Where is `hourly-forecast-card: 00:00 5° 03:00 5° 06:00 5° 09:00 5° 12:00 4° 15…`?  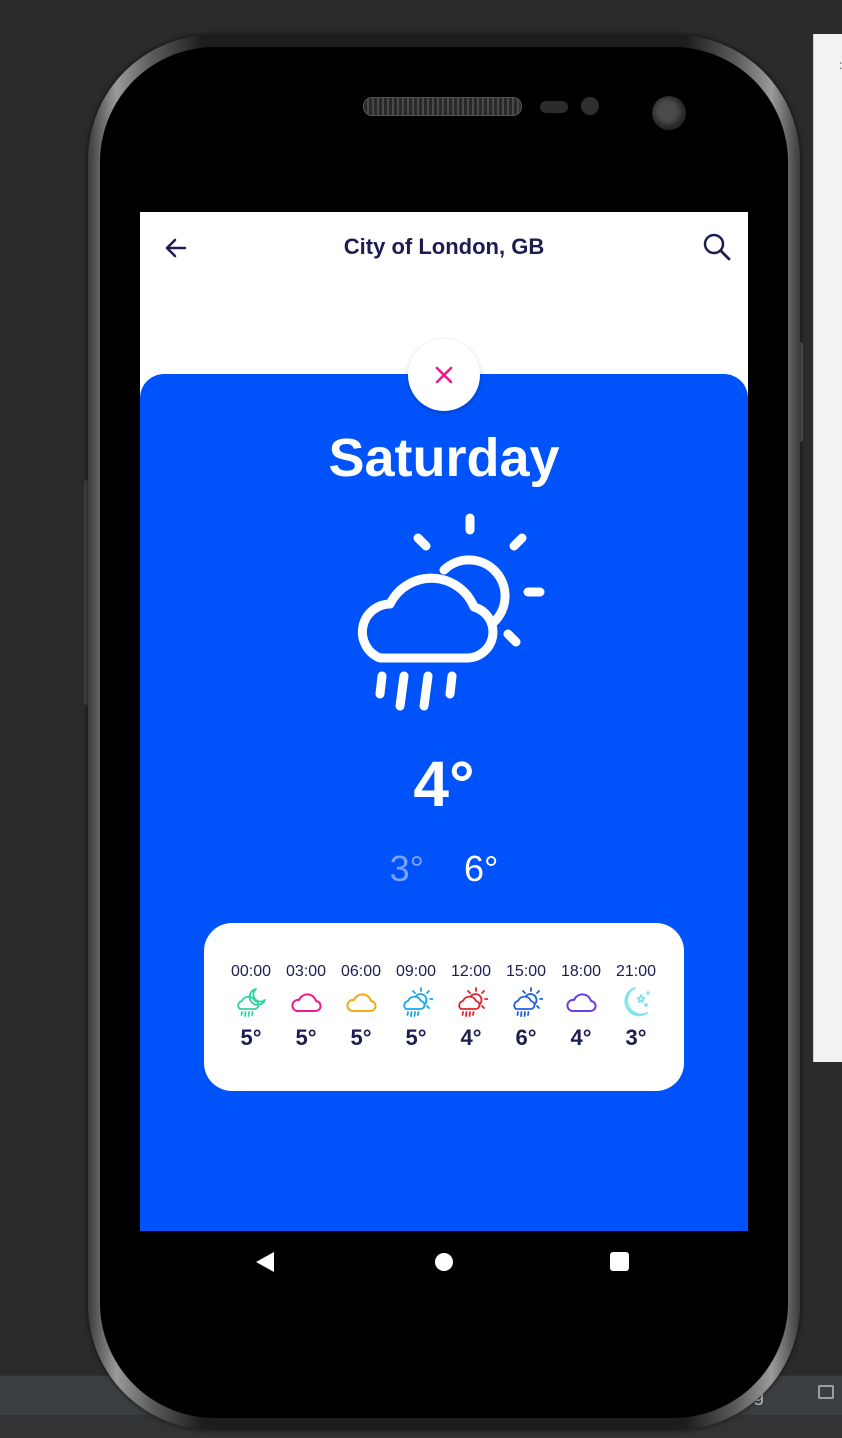 hourly-forecast-card: 00:00 5° 03:00 5° 06:00 5° 09:00 5° 12:00 4° 15… is located at coordinates (444, 1007).